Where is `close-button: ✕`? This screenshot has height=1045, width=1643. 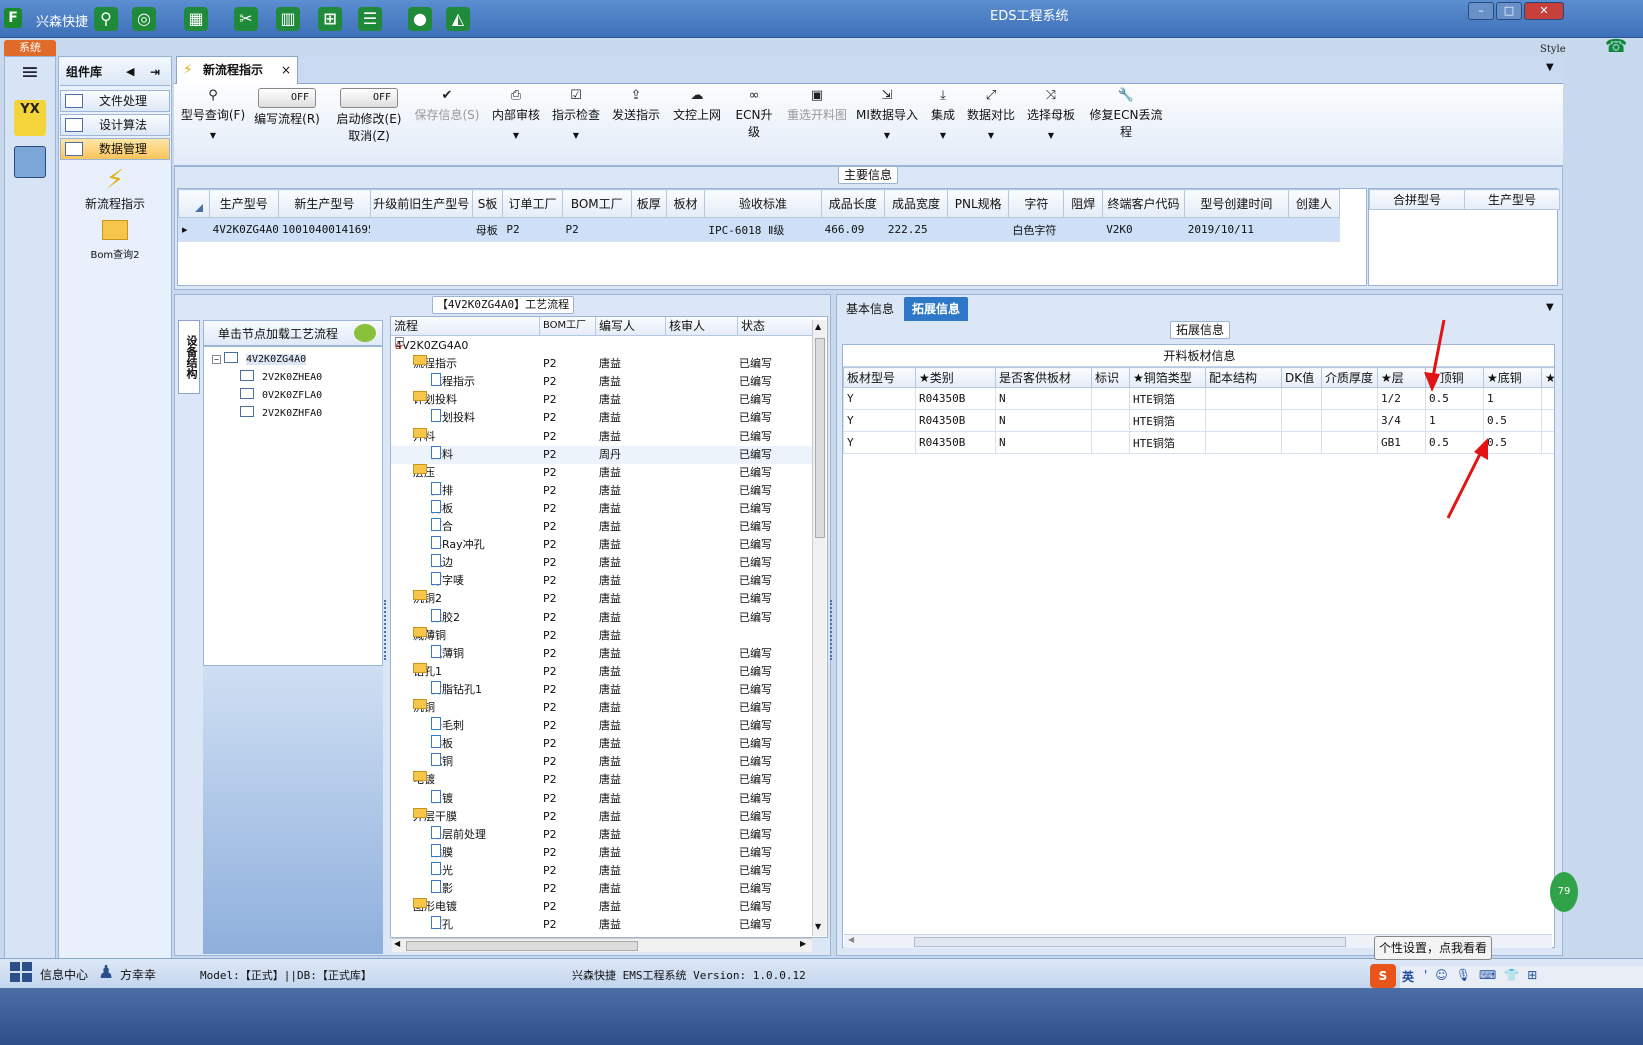 close-button: ✕ is located at coordinates (1544, 11).